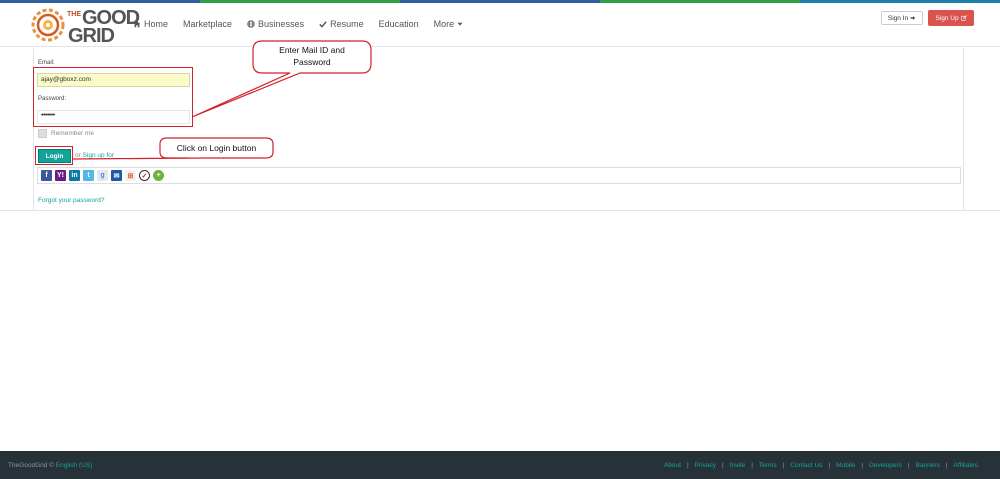 The height and width of the screenshot is (479, 1000). What do you see at coordinates (347, 24) in the screenshot?
I see `nav-resume-label: Resume` at bounding box center [347, 24].